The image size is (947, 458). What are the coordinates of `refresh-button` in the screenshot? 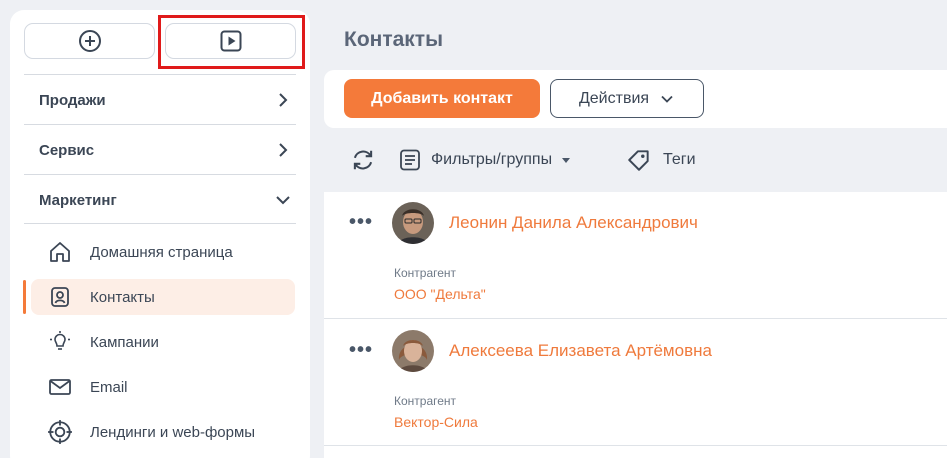 It's located at (363, 160).